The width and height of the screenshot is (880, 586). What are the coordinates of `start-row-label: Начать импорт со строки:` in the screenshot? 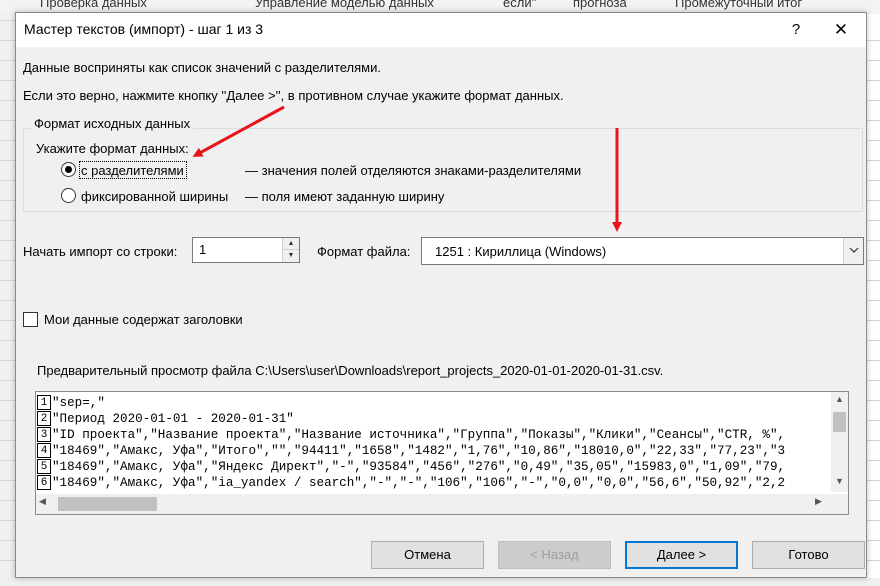 It's located at (100, 251).